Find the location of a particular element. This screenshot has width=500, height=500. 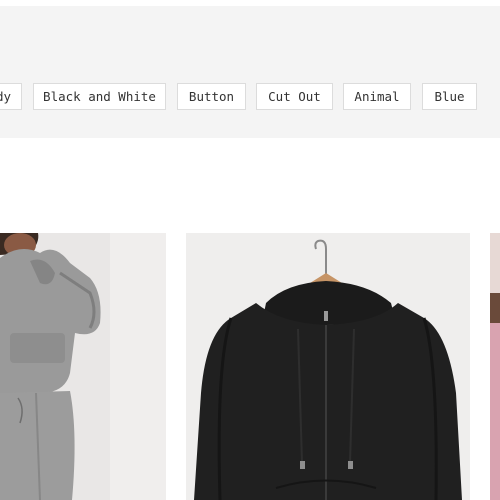

tag-chip-cut-out: Cut Out is located at coordinates (294, 96).